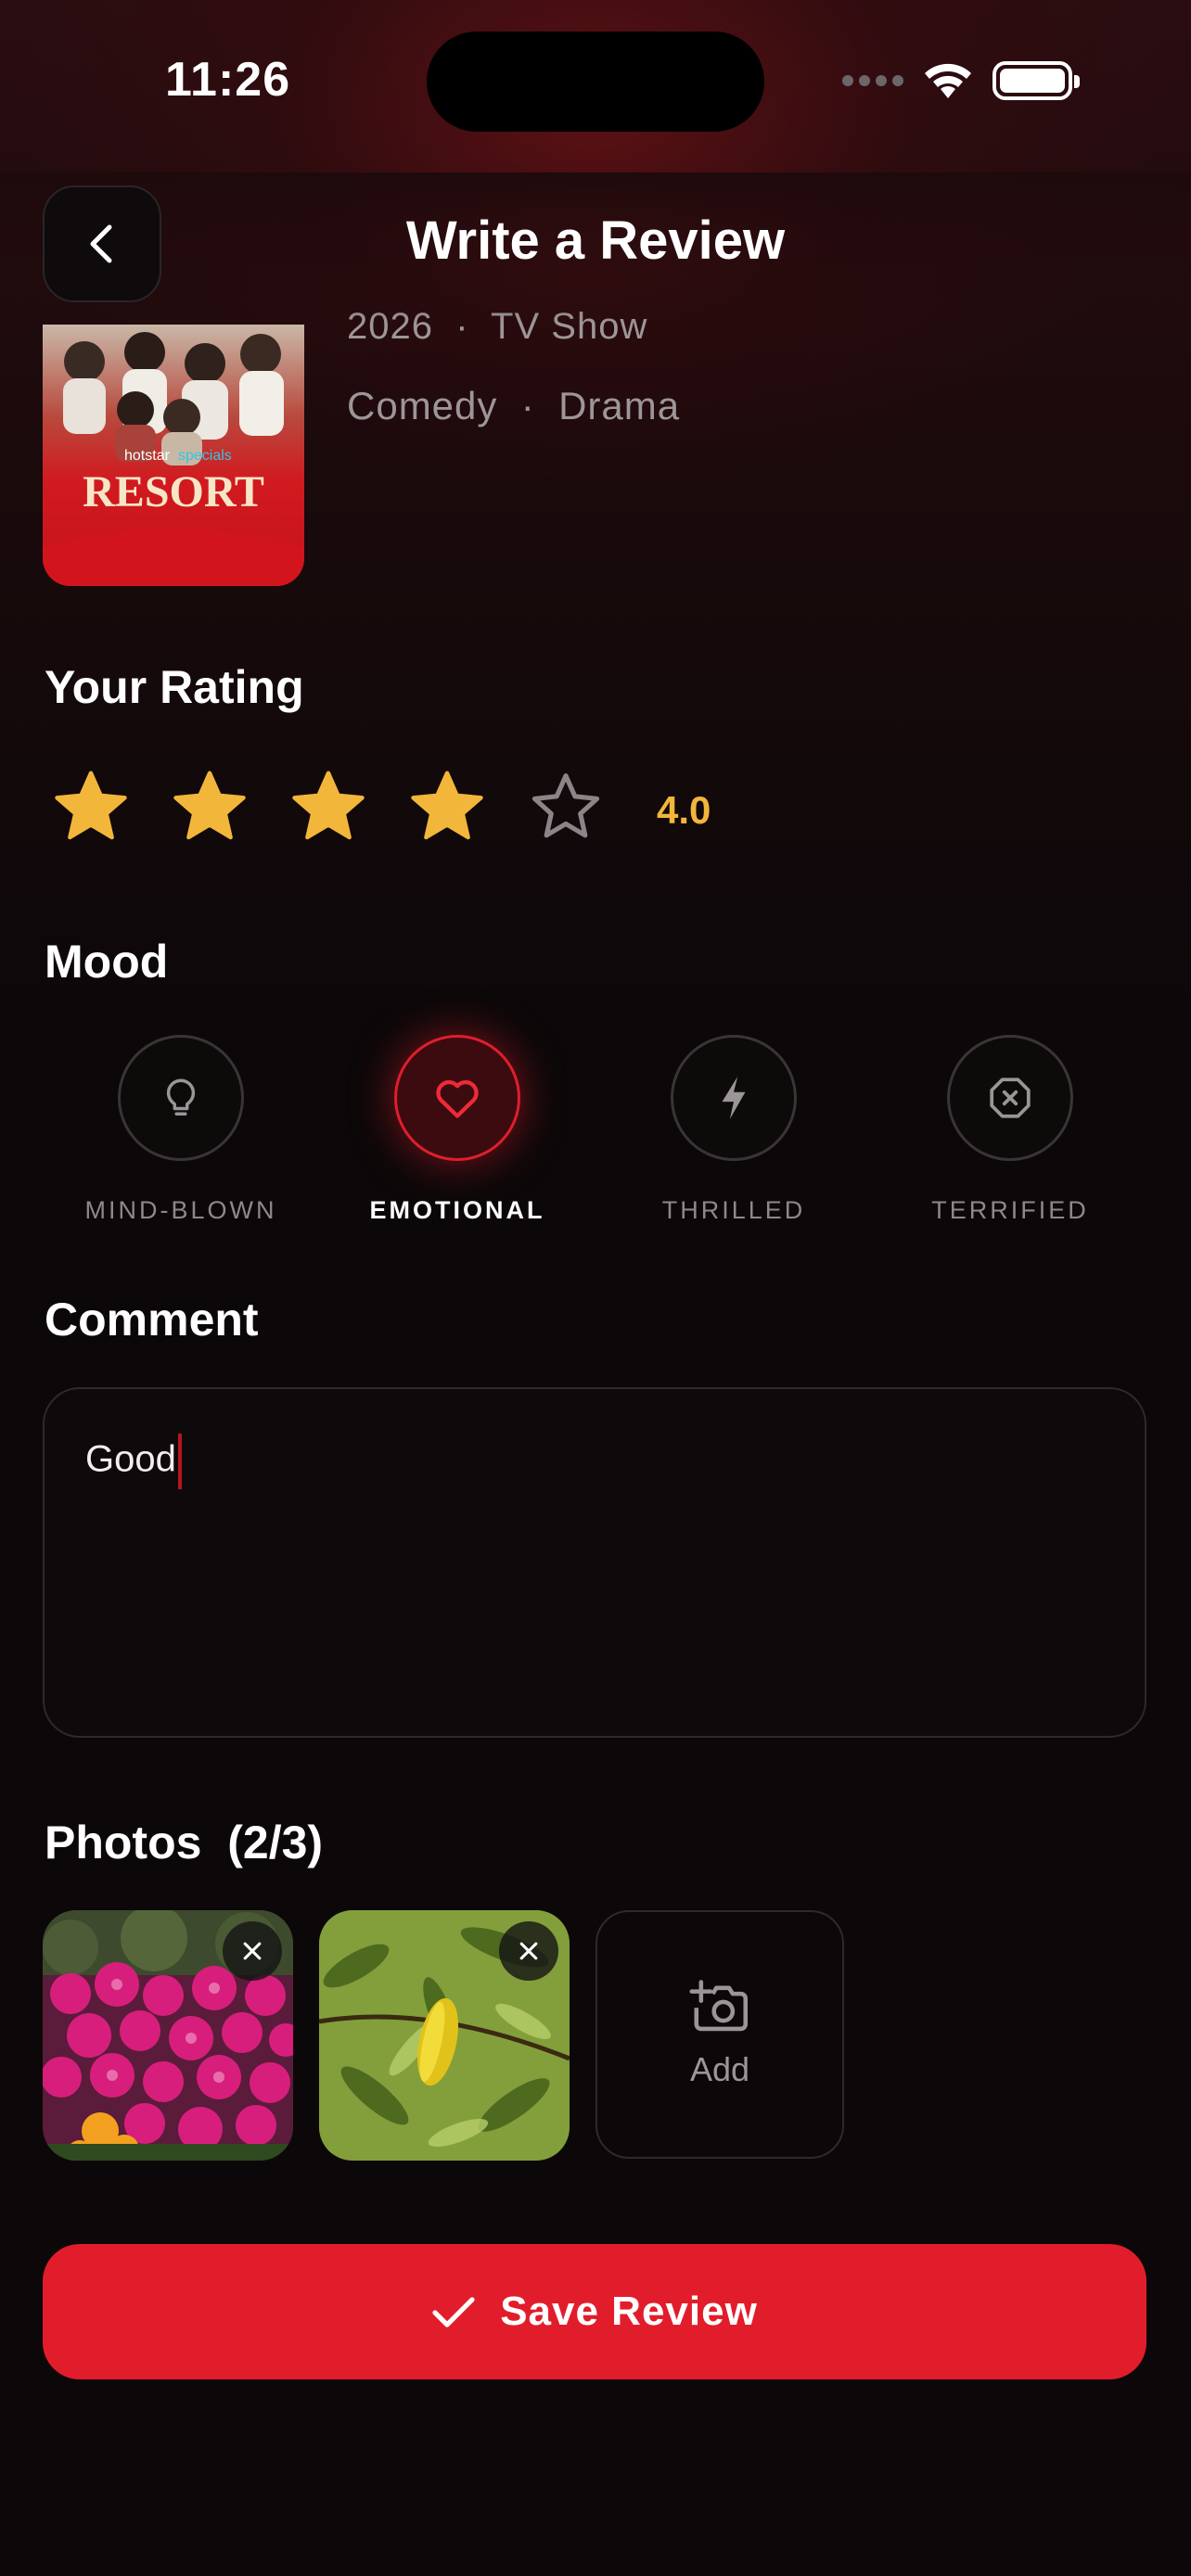 Image resolution: width=1191 pixels, height=2576 pixels. Describe the element at coordinates (565, 806) in the screenshot. I see `star-outline-icon` at that location.